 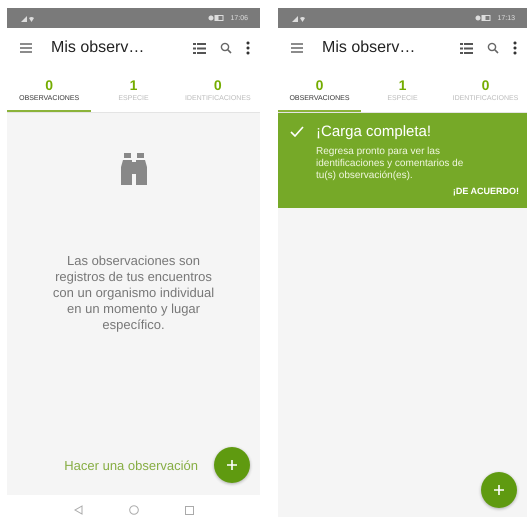 I want to click on banner-message: Regresa pronto para ver las identificaciones y comentarios de tu(s) observación(es)., so click(x=390, y=164).